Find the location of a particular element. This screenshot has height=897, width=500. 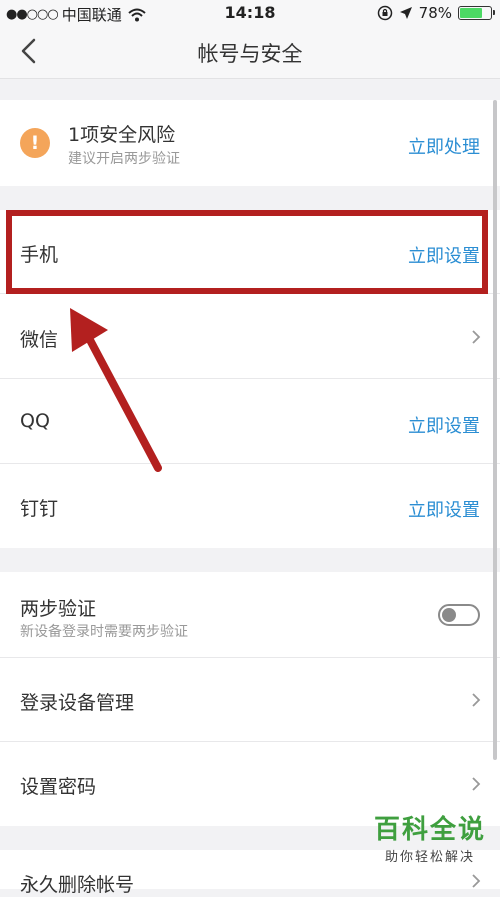

annotation-arrow-icon is located at coordinates (116, 390).